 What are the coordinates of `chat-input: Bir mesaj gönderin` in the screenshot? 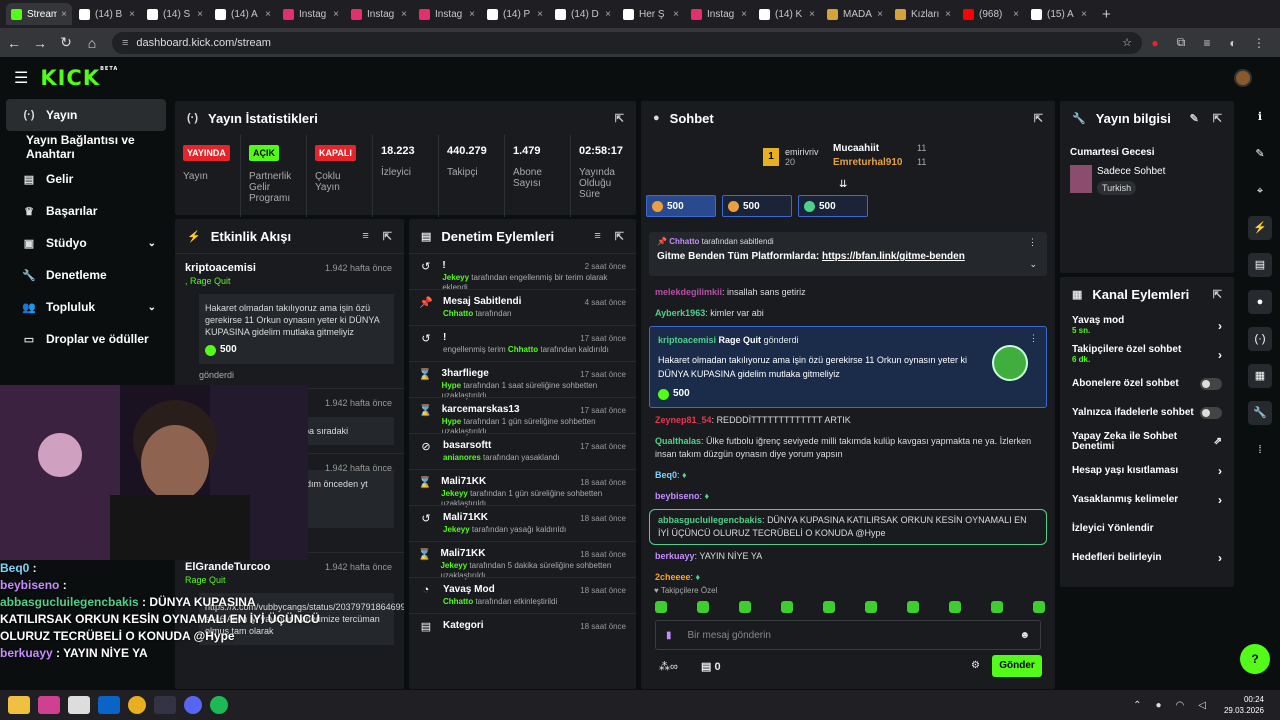 It's located at (729, 635).